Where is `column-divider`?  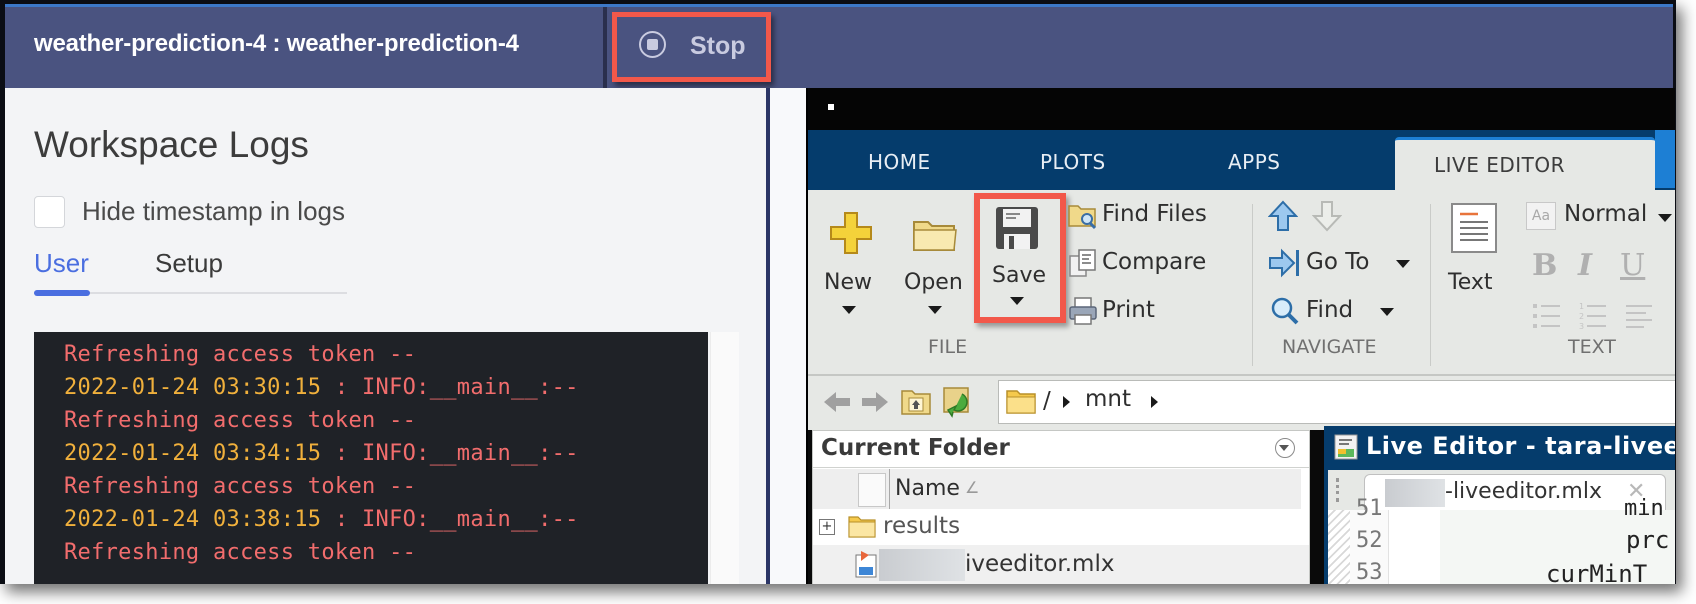 column-divider is located at coordinates (889, 489).